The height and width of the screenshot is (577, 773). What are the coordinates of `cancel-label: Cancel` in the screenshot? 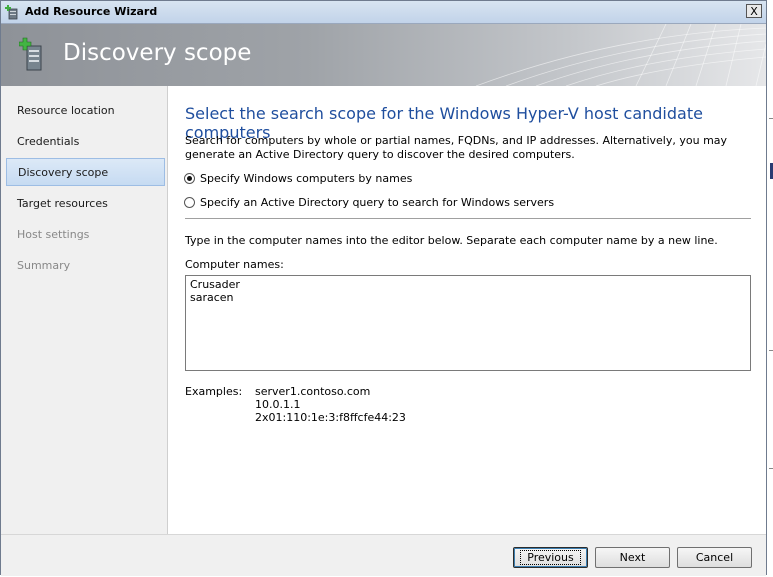 It's located at (714, 557).